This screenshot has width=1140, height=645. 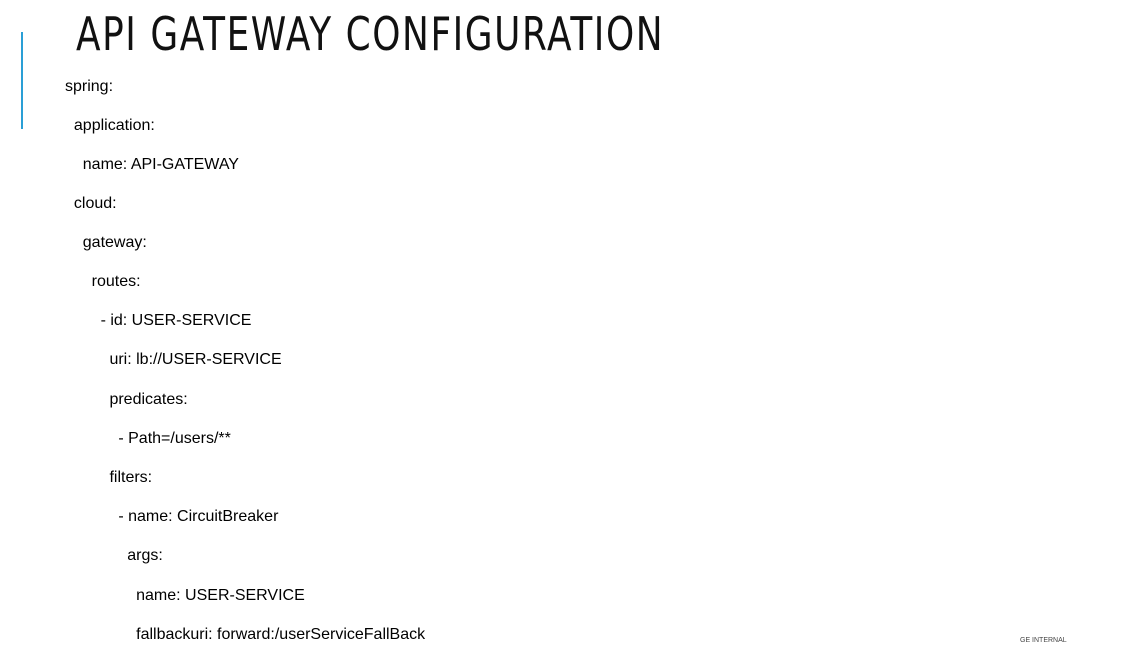 What do you see at coordinates (110, 125) in the screenshot?
I see `config-line: application:` at bounding box center [110, 125].